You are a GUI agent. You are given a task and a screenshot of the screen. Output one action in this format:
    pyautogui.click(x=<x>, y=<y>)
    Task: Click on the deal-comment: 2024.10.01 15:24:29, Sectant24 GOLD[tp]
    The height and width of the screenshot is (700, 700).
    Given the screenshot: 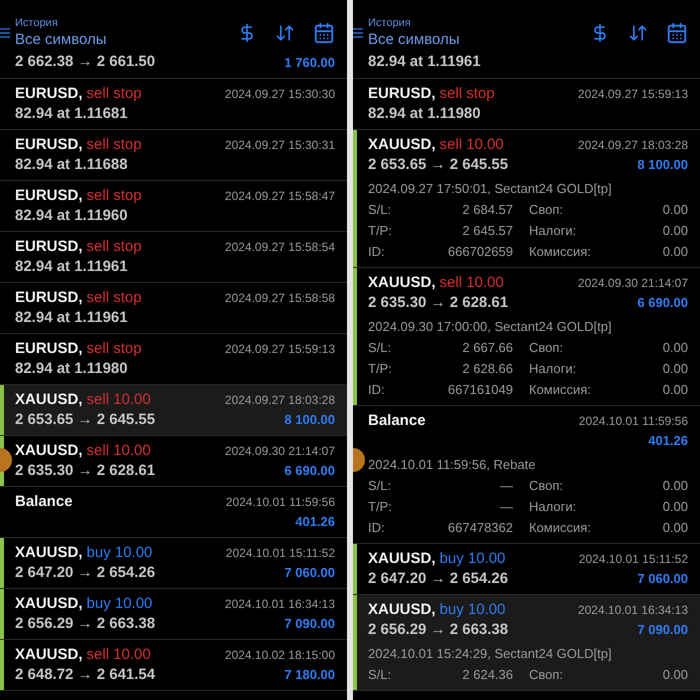 What is the action you would take?
    pyautogui.click(x=490, y=654)
    